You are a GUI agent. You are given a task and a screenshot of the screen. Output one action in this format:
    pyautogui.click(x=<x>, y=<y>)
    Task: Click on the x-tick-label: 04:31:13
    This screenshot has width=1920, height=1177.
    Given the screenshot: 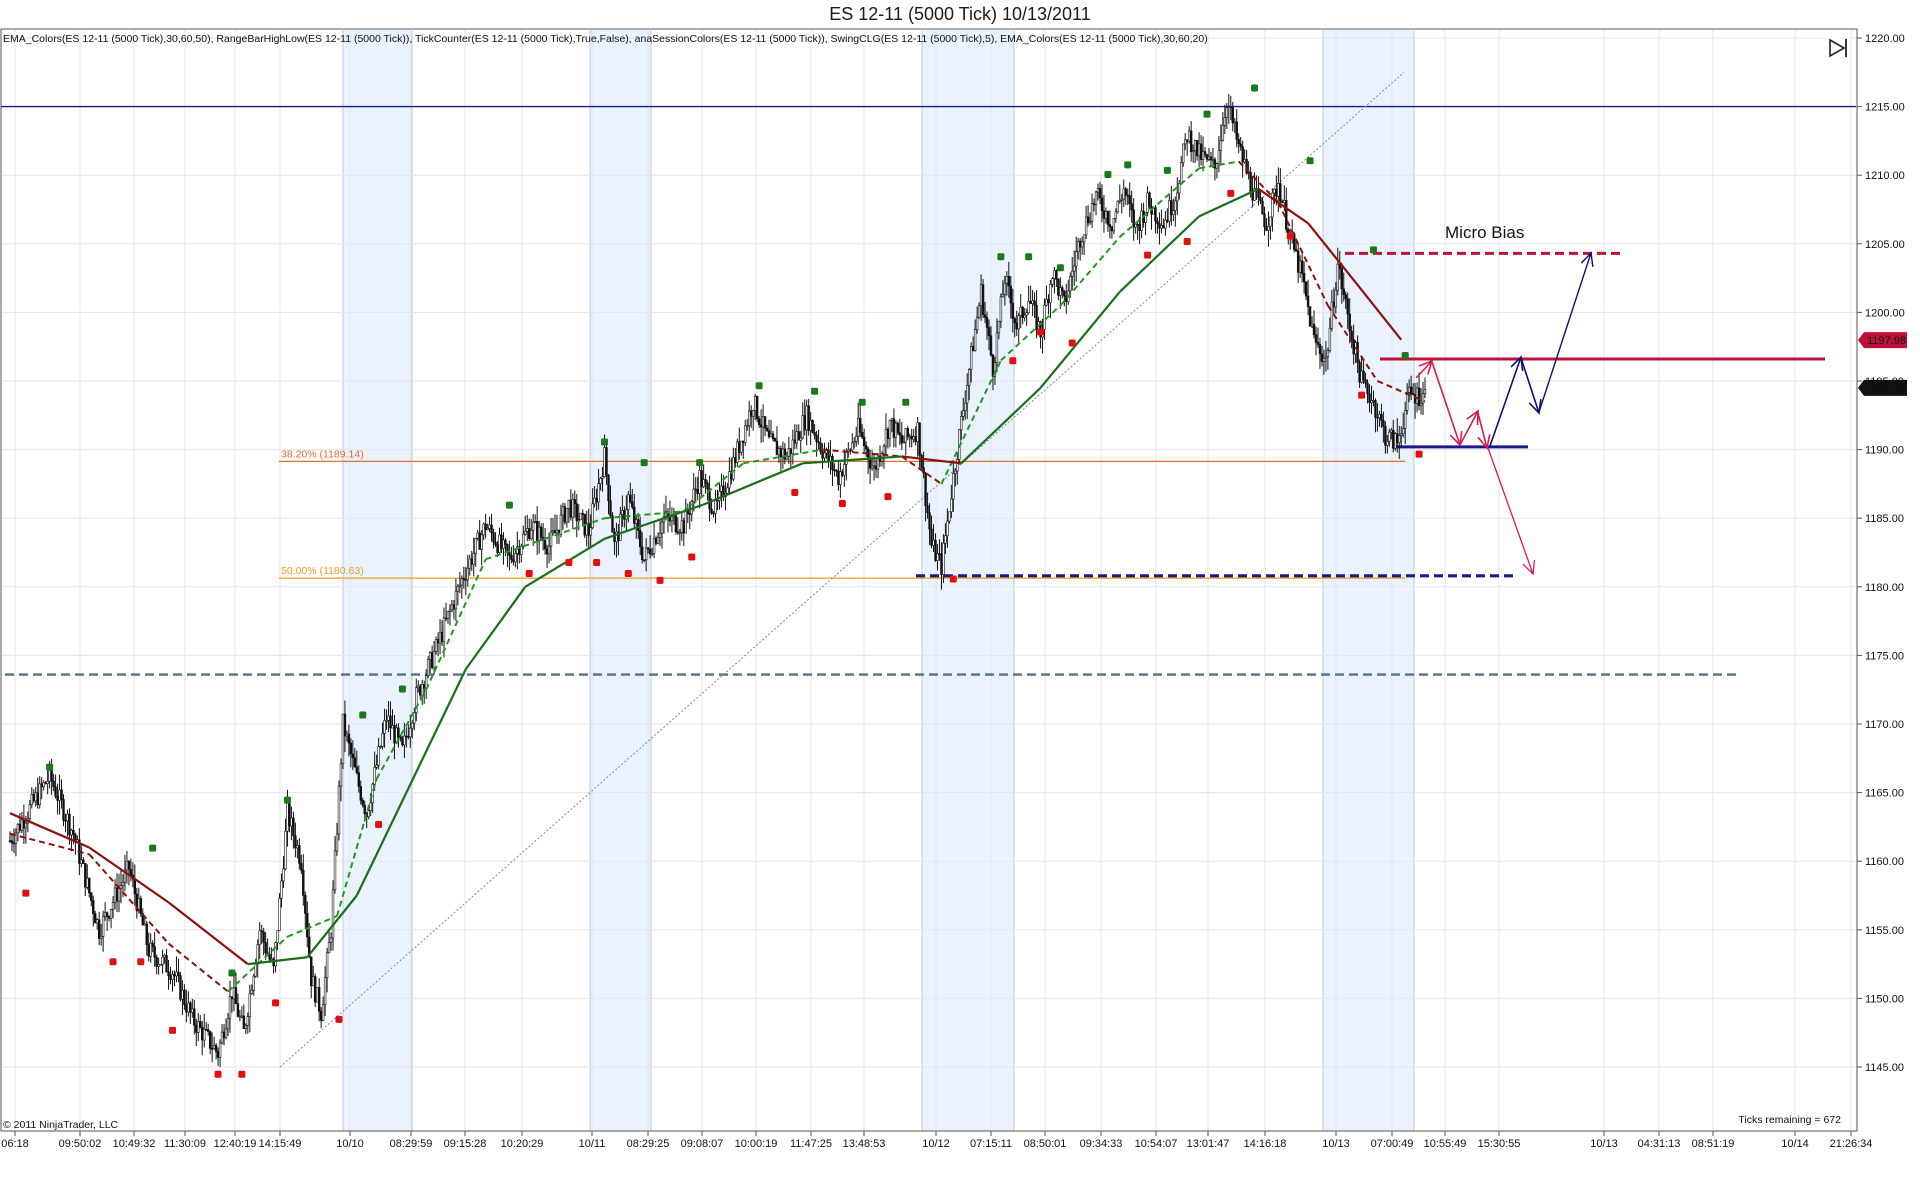 What is the action you would take?
    pyautogui.click(x=1659, y=1144)
    